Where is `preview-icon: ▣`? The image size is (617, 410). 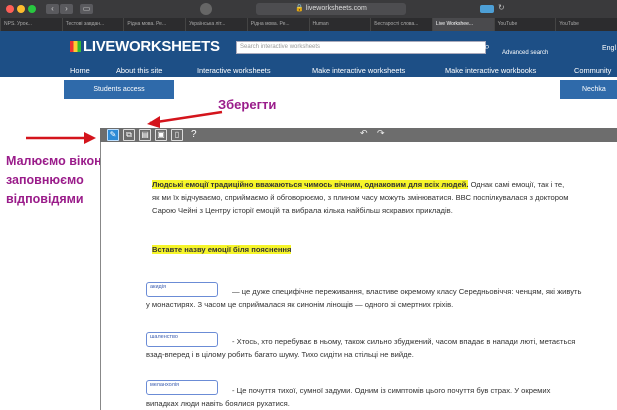 preview-icon: ▣ is located at coordinates (161, 135).